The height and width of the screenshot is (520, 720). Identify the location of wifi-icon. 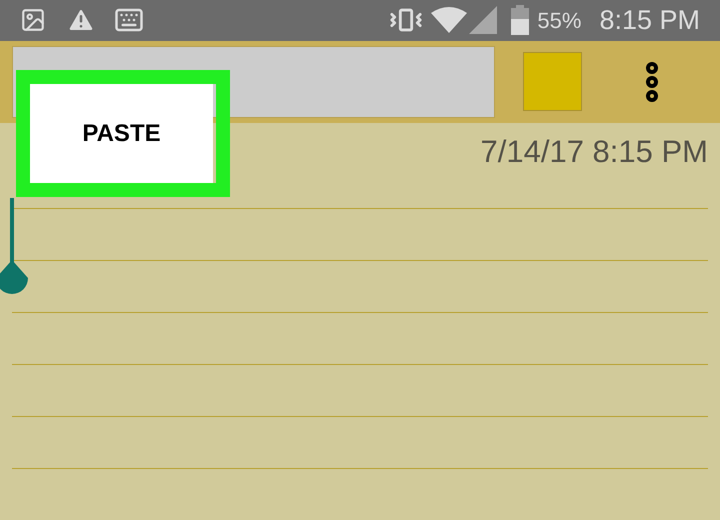
(449, 20).